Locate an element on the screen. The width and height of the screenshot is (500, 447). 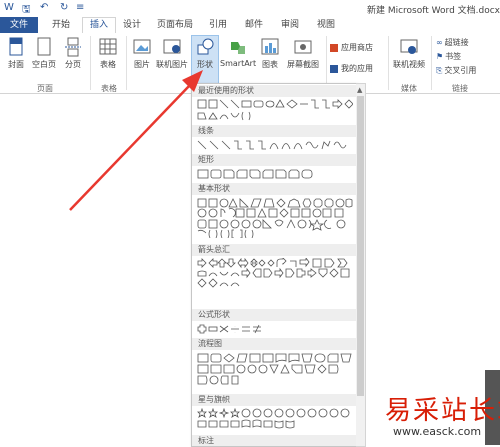
bookmark-label: 书签 is located at coordinates (453, 56).